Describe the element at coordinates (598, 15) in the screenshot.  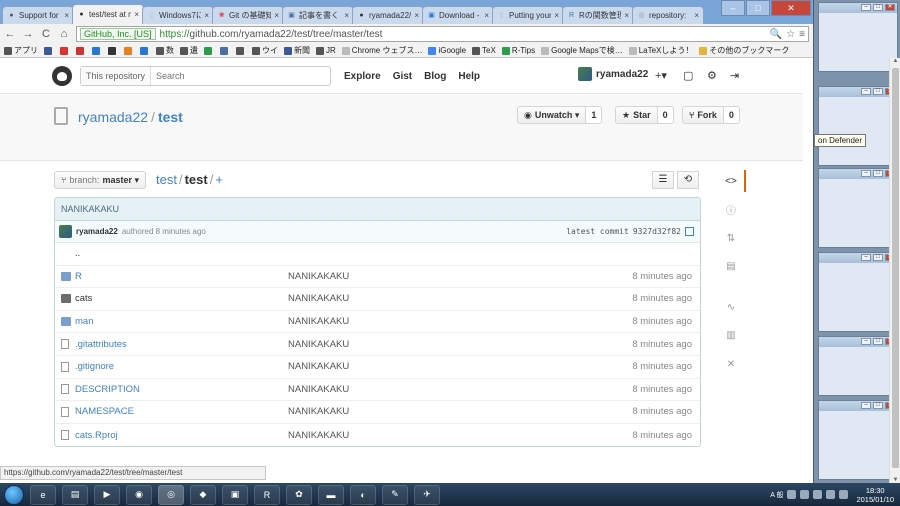
I see `browser-tab: R Rの関数管理 ×` at that location.